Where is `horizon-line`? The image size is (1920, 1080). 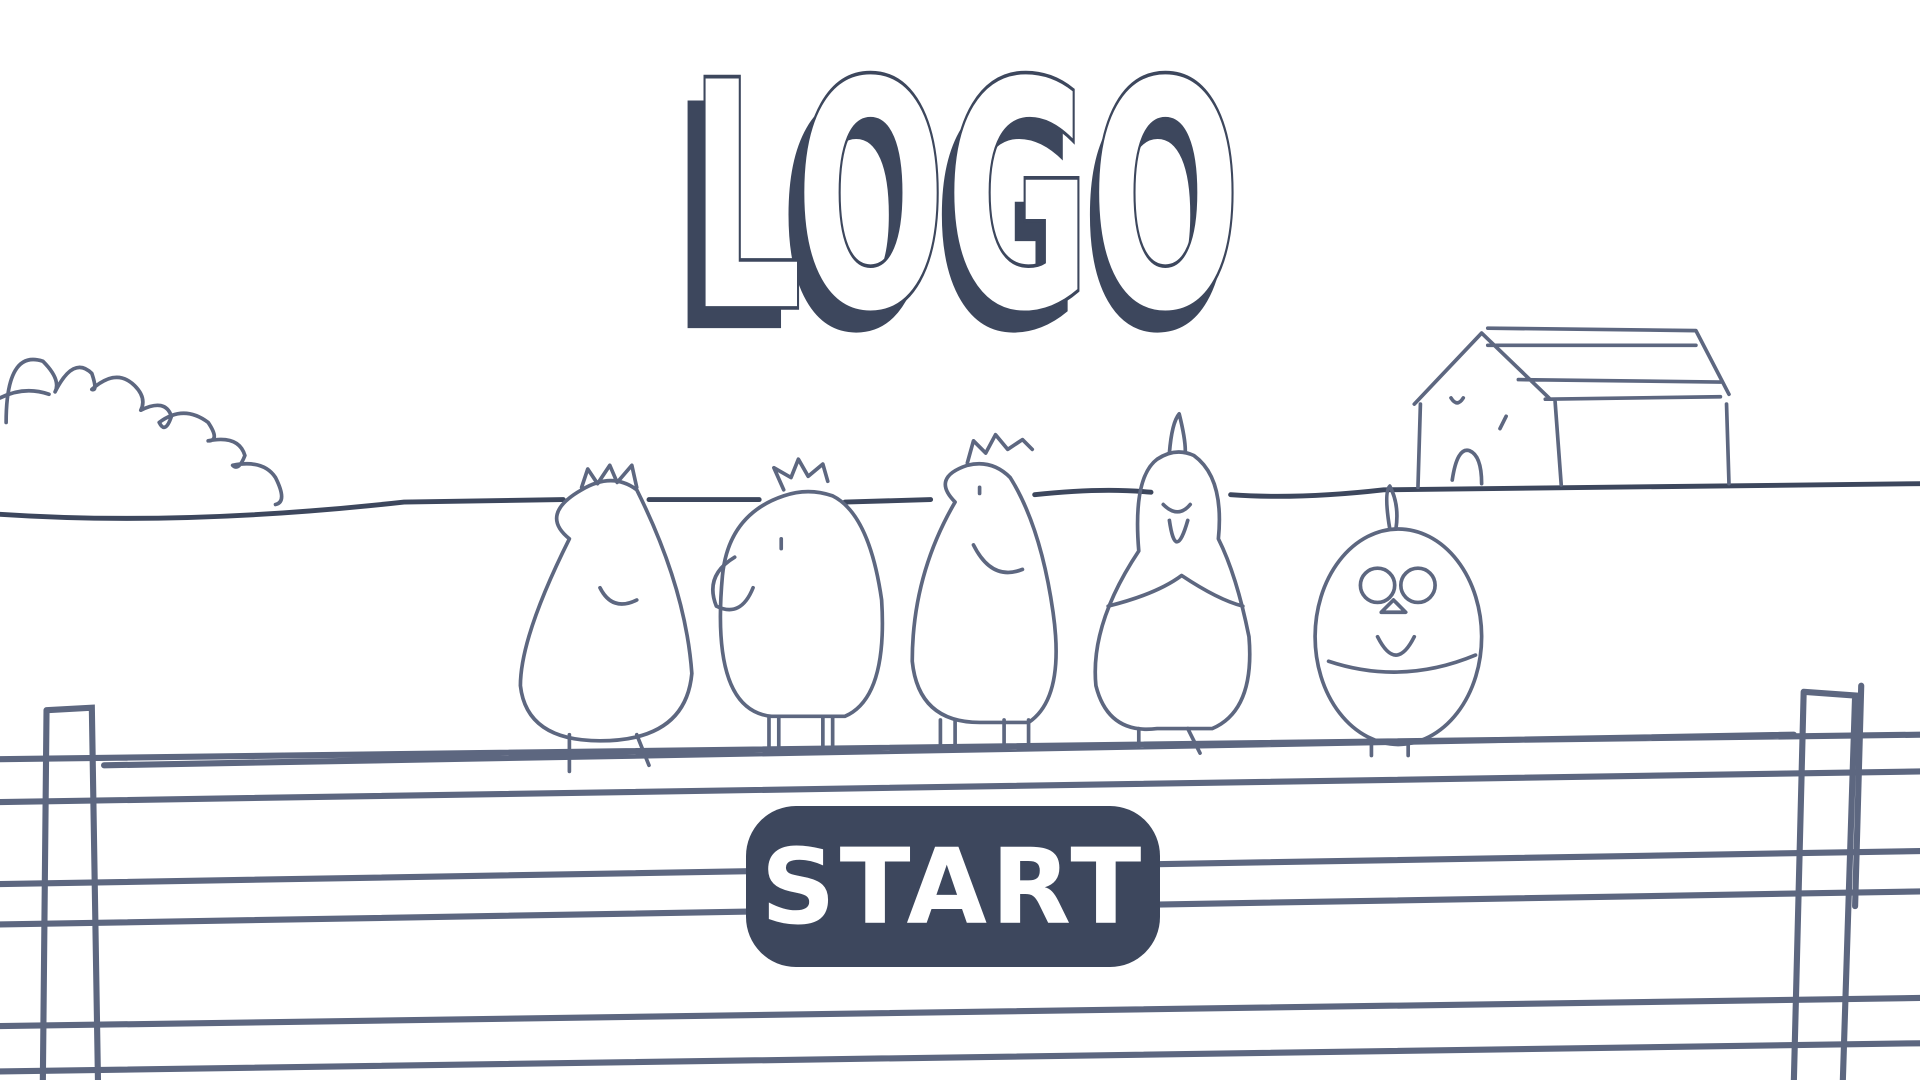
horizon-line is located at coordinates (960, 501).